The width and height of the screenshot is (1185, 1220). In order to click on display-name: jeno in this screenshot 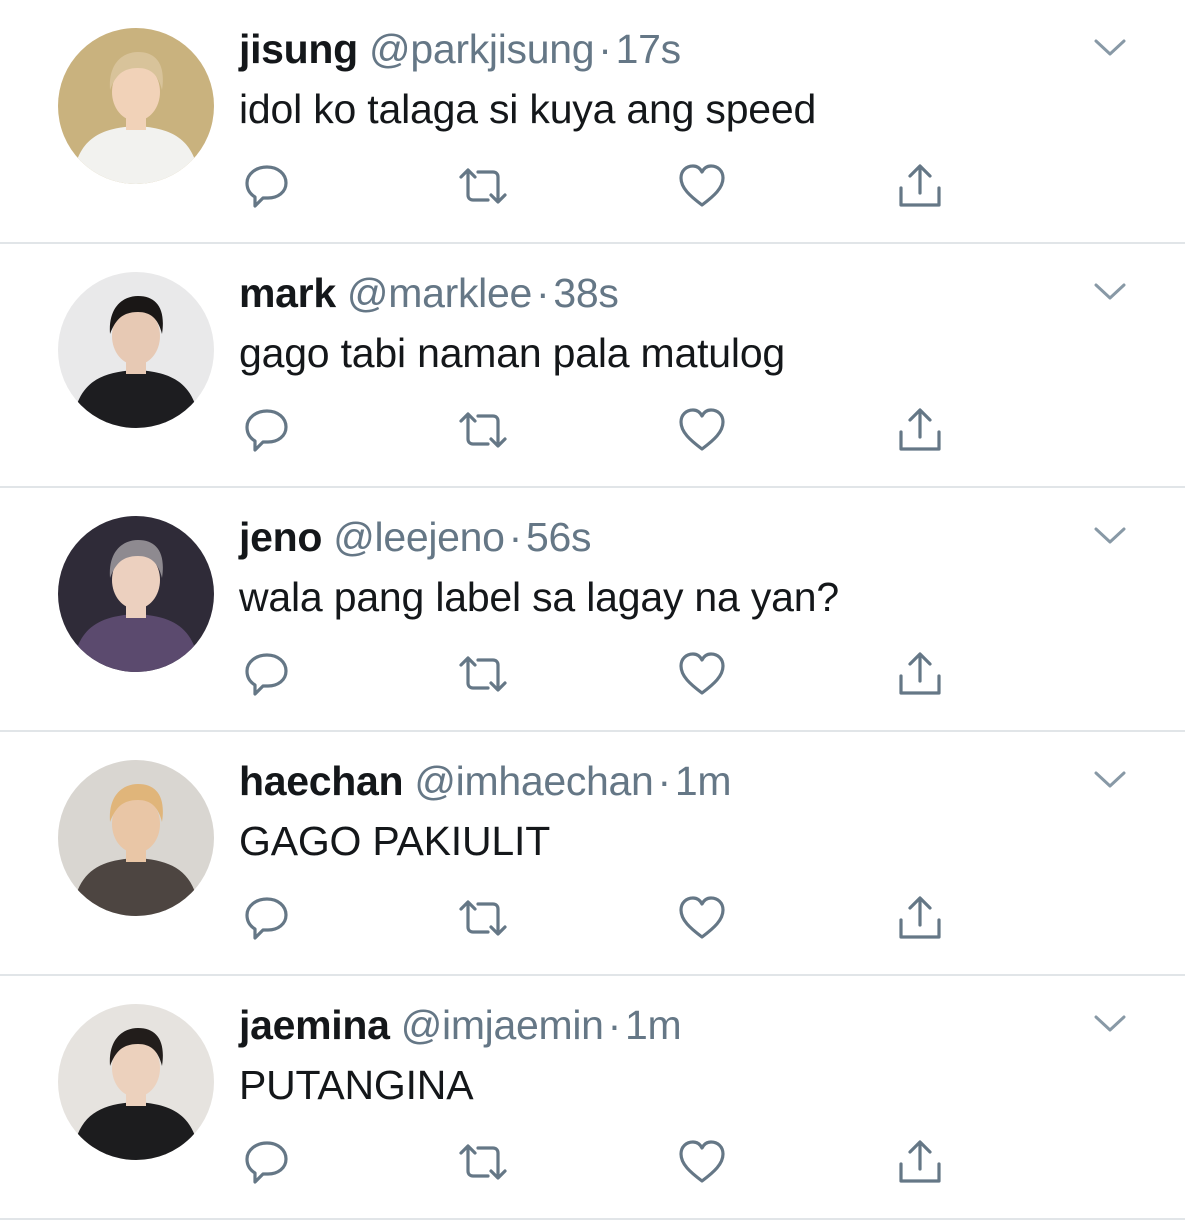, I will do `click(280, 537)`.